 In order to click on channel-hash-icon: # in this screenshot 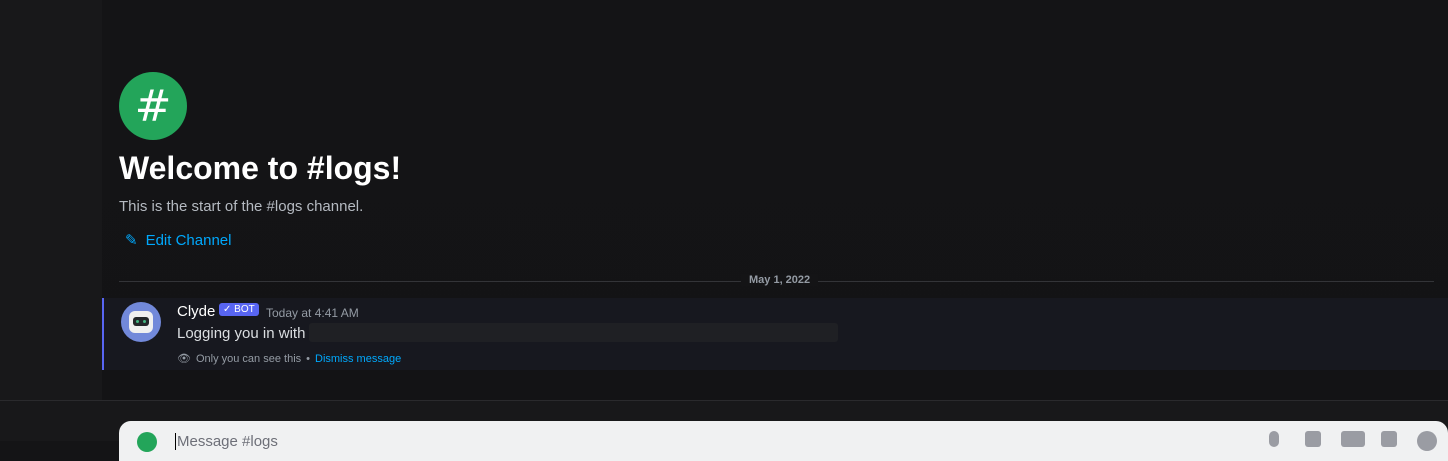, I will do `click(153, 106)`.